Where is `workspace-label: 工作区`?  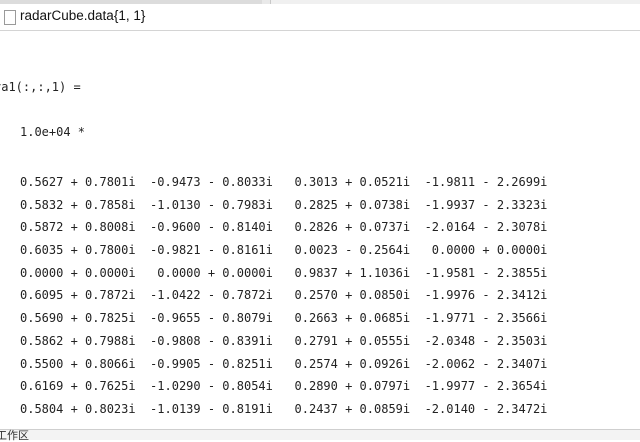
workspace-label: 工作区 is located at coordinates (14, 436).